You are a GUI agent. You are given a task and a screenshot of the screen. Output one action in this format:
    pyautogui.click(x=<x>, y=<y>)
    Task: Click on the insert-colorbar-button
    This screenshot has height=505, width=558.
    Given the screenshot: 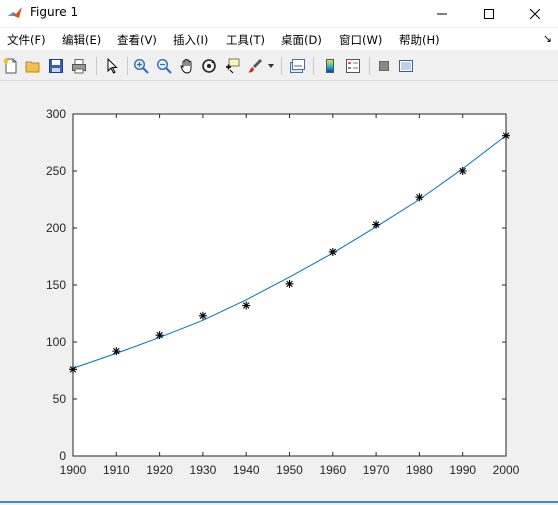 What is the action you would take?
    pyautogui.click(x=330, y=66)
    